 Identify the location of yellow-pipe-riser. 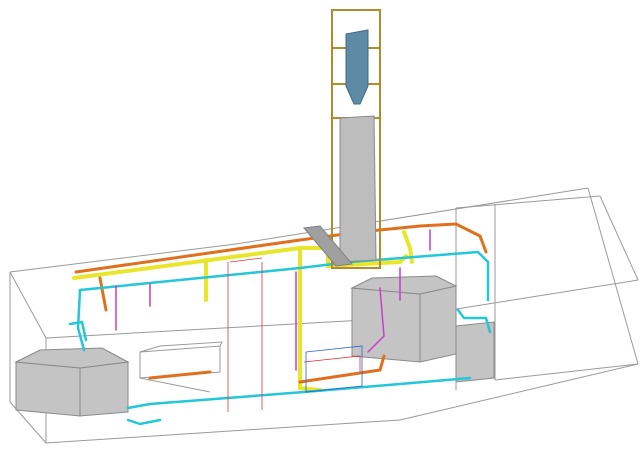
(310, 319).